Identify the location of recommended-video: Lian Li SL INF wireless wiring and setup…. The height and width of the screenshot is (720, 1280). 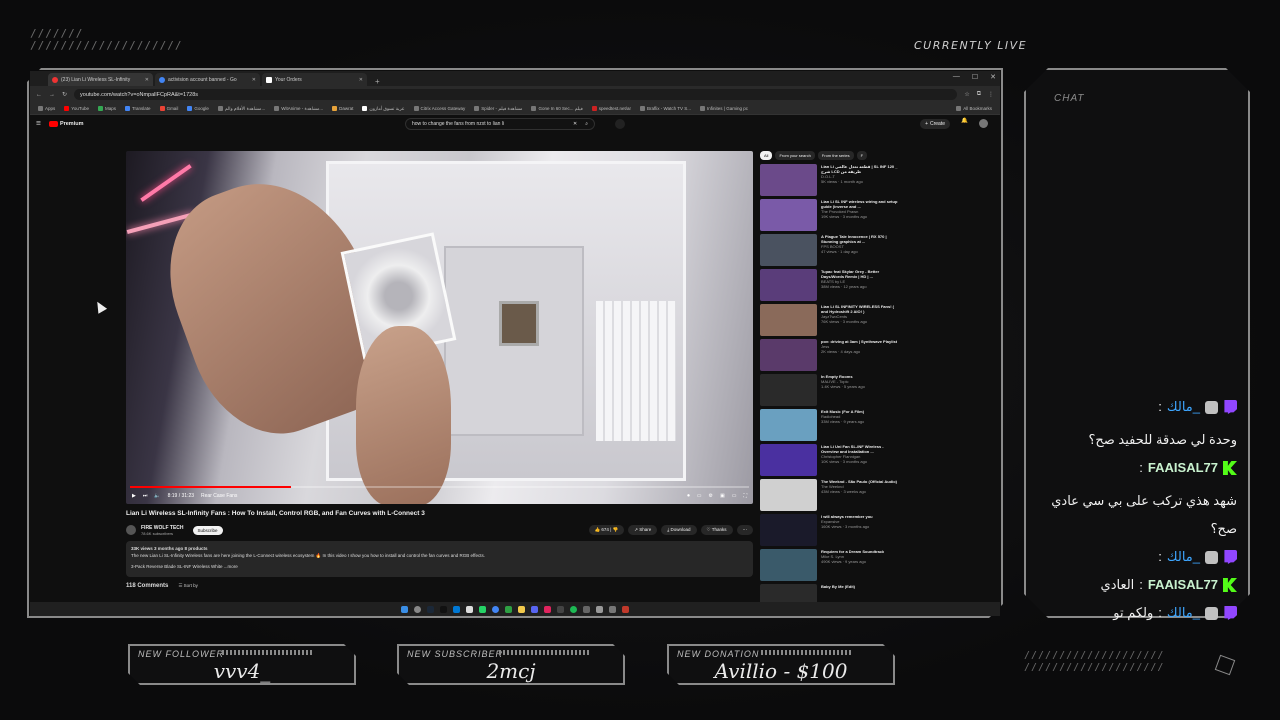
(830, 216).